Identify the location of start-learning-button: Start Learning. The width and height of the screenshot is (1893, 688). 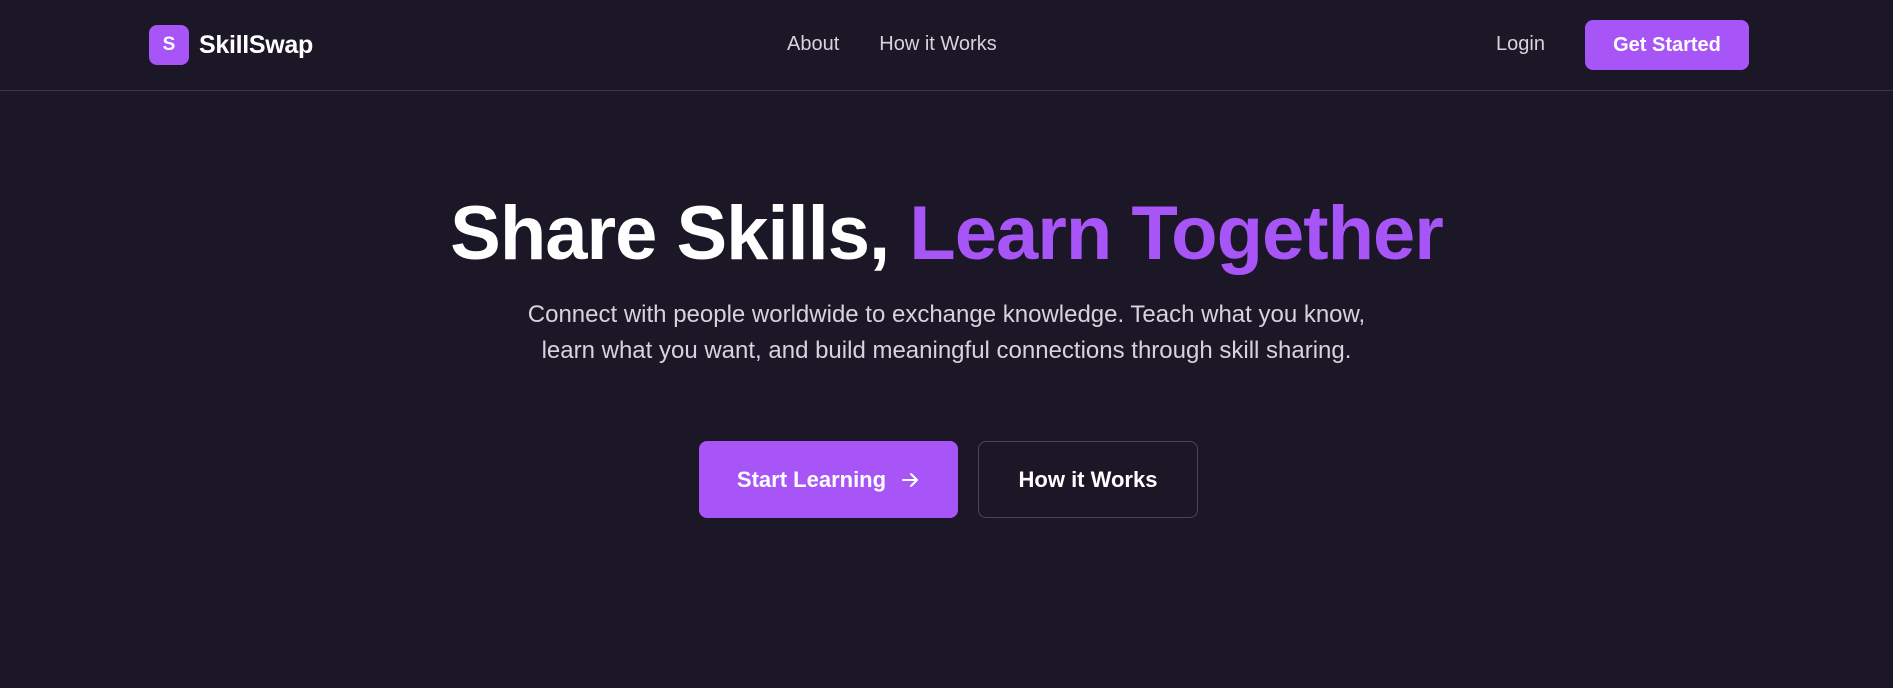
(828, 479).